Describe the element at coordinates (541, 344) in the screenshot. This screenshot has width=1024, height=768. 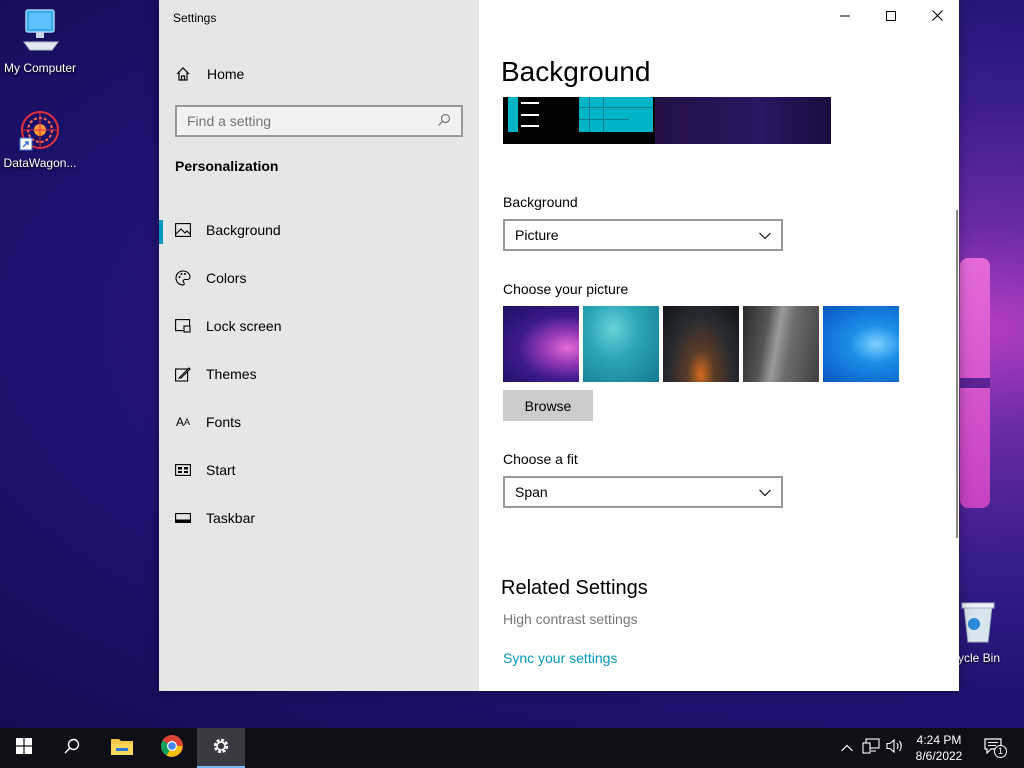
I see `thumbnail-purple-wallpaper` at that location.